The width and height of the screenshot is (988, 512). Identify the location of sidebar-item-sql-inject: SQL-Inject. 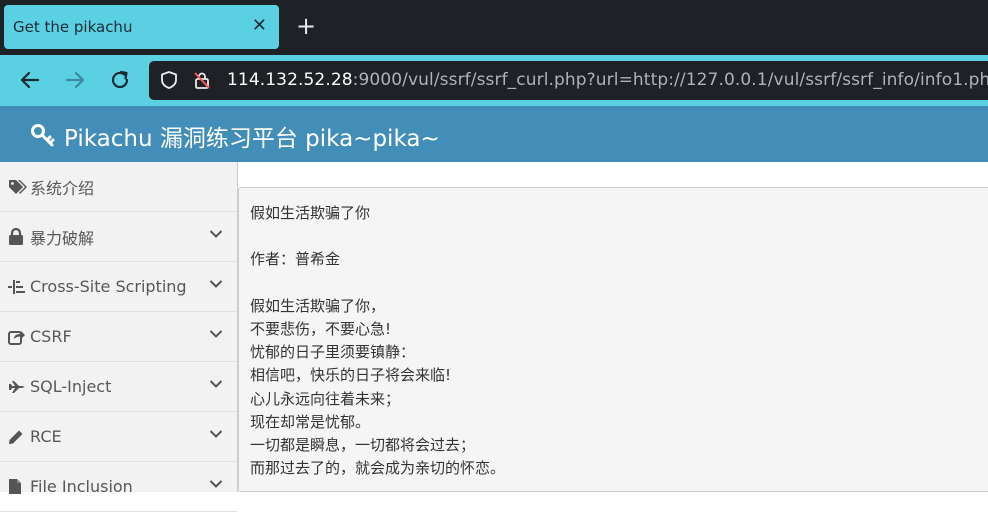
(118, 387).